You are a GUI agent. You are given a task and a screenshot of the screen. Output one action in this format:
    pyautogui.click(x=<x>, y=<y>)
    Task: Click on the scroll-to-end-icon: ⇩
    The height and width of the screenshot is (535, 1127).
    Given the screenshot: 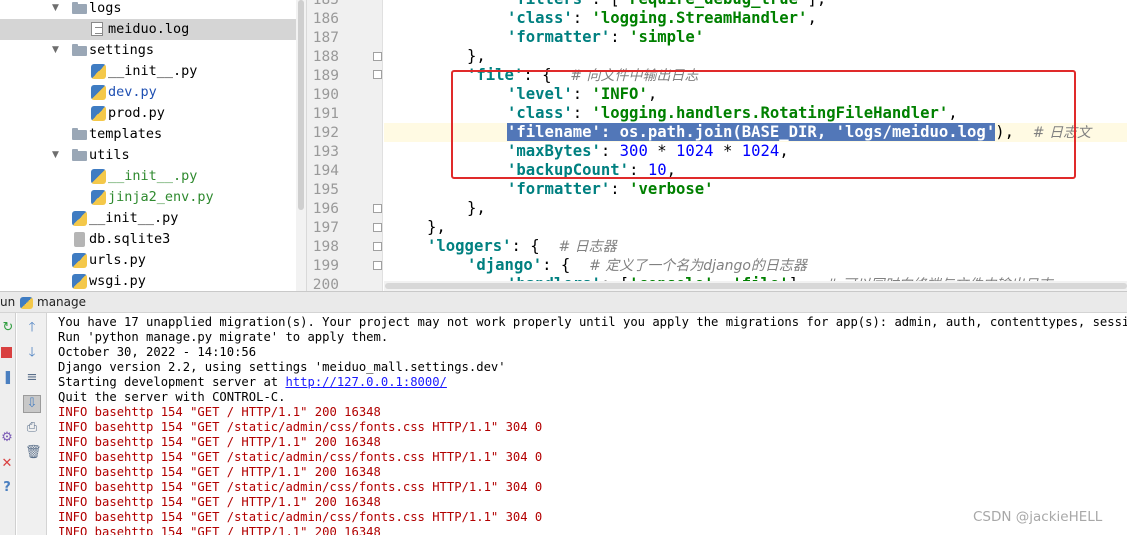 What is the action you would take?
    pyautogui.click(x=32, y=404)
    